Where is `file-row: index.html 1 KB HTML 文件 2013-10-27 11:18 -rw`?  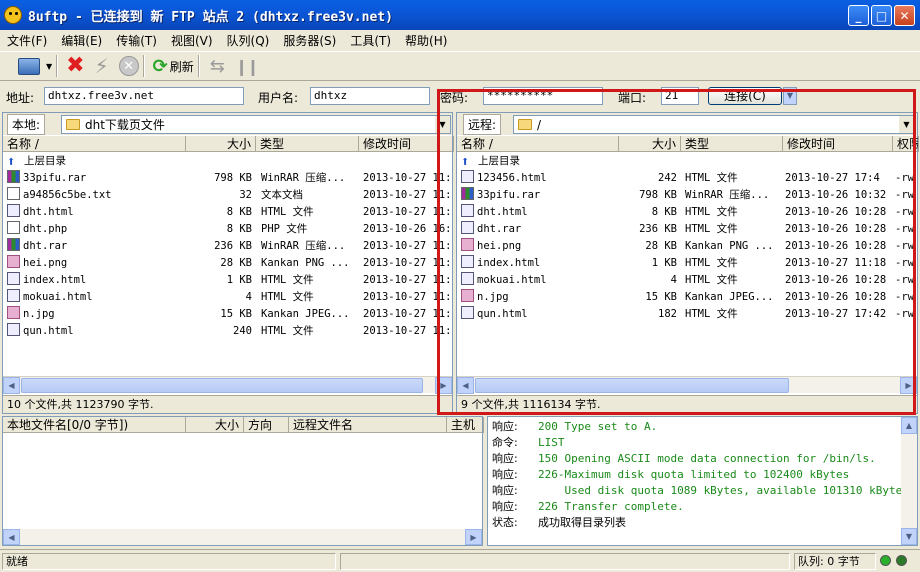
file-row: index.html 1 KB HTML 文件 2013-10-27 11:18 -rw is located at coordinates (687, 263).